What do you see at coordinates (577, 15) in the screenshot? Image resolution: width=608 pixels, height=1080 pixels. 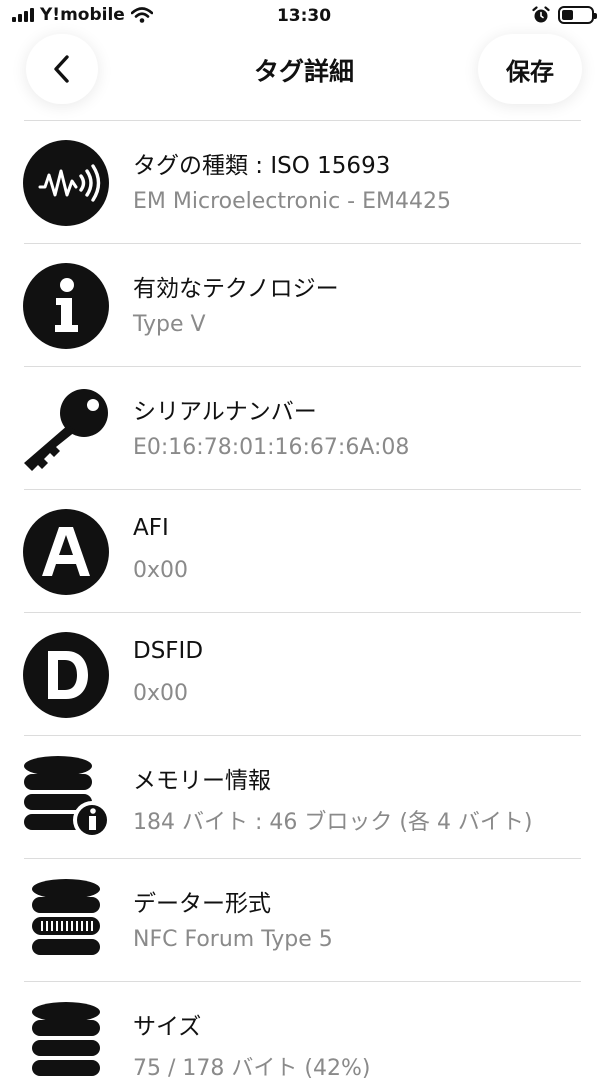 I see `battery-icon` at bounding box center [577, 15].